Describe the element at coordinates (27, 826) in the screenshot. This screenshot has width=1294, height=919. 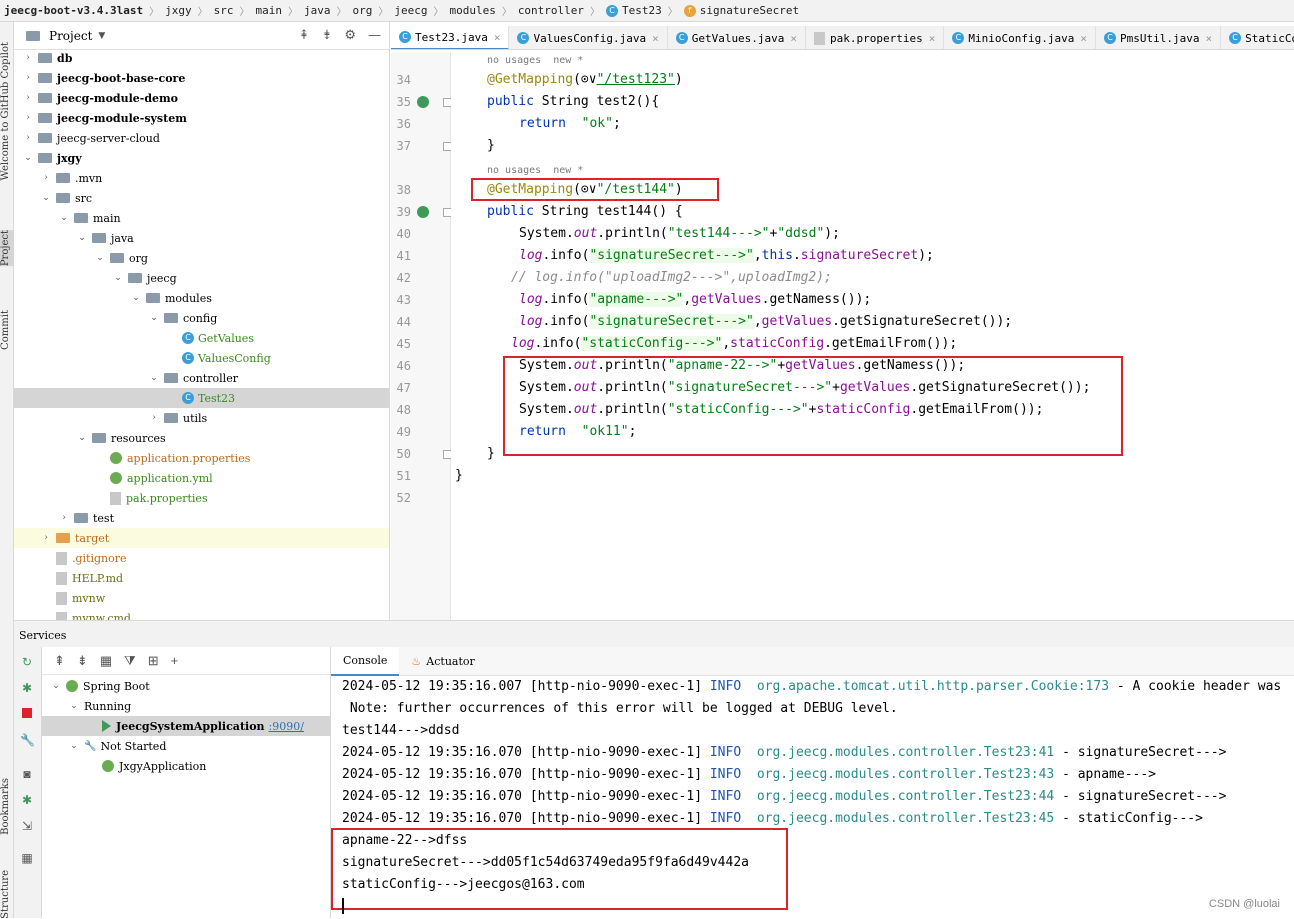
I see `import-icon: ⇲` at that location.